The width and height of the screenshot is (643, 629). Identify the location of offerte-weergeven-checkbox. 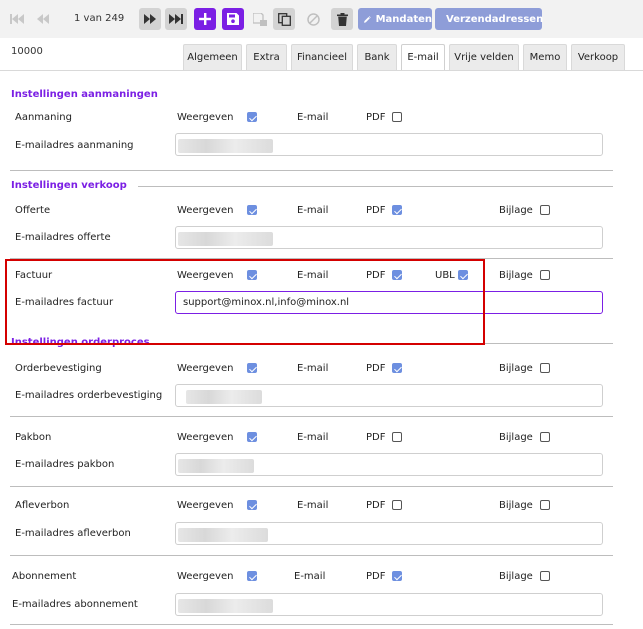
(252, 210).